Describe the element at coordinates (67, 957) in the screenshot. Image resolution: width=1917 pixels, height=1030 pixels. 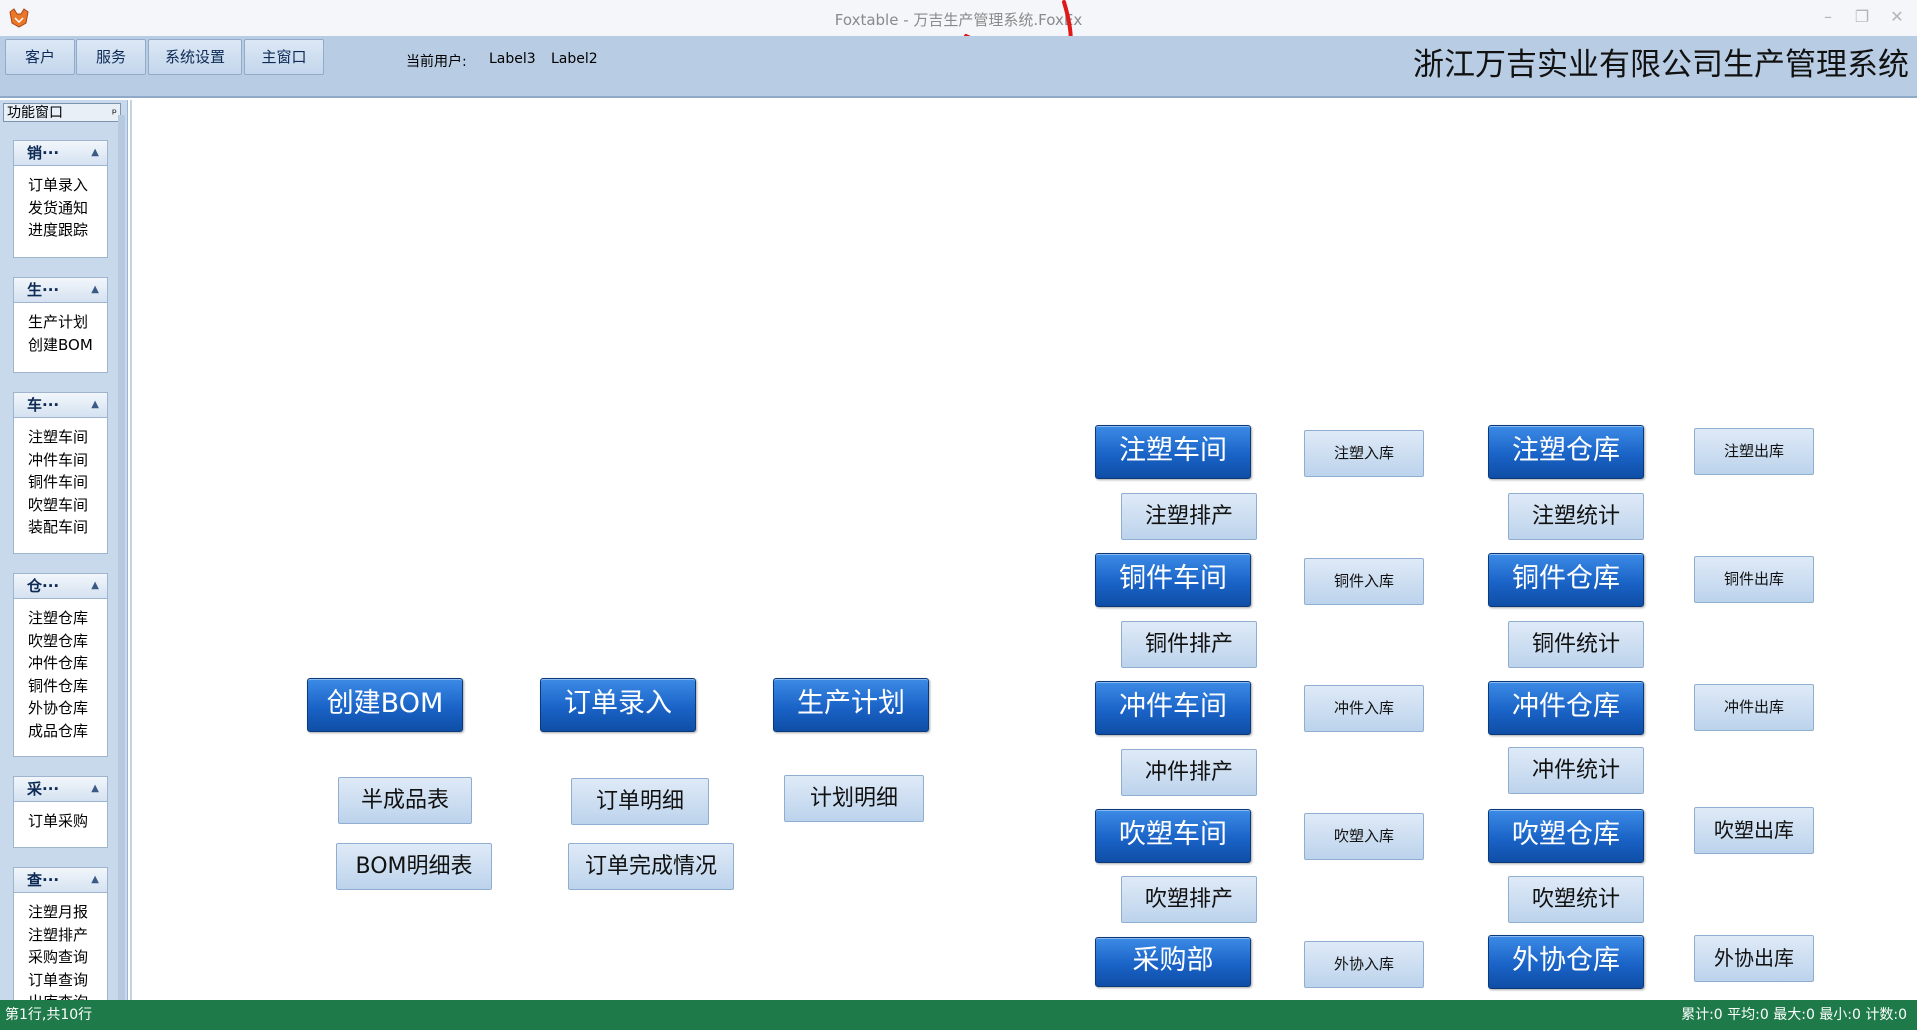
I see `nav-item-purchase-query: 采购查询` at that location.